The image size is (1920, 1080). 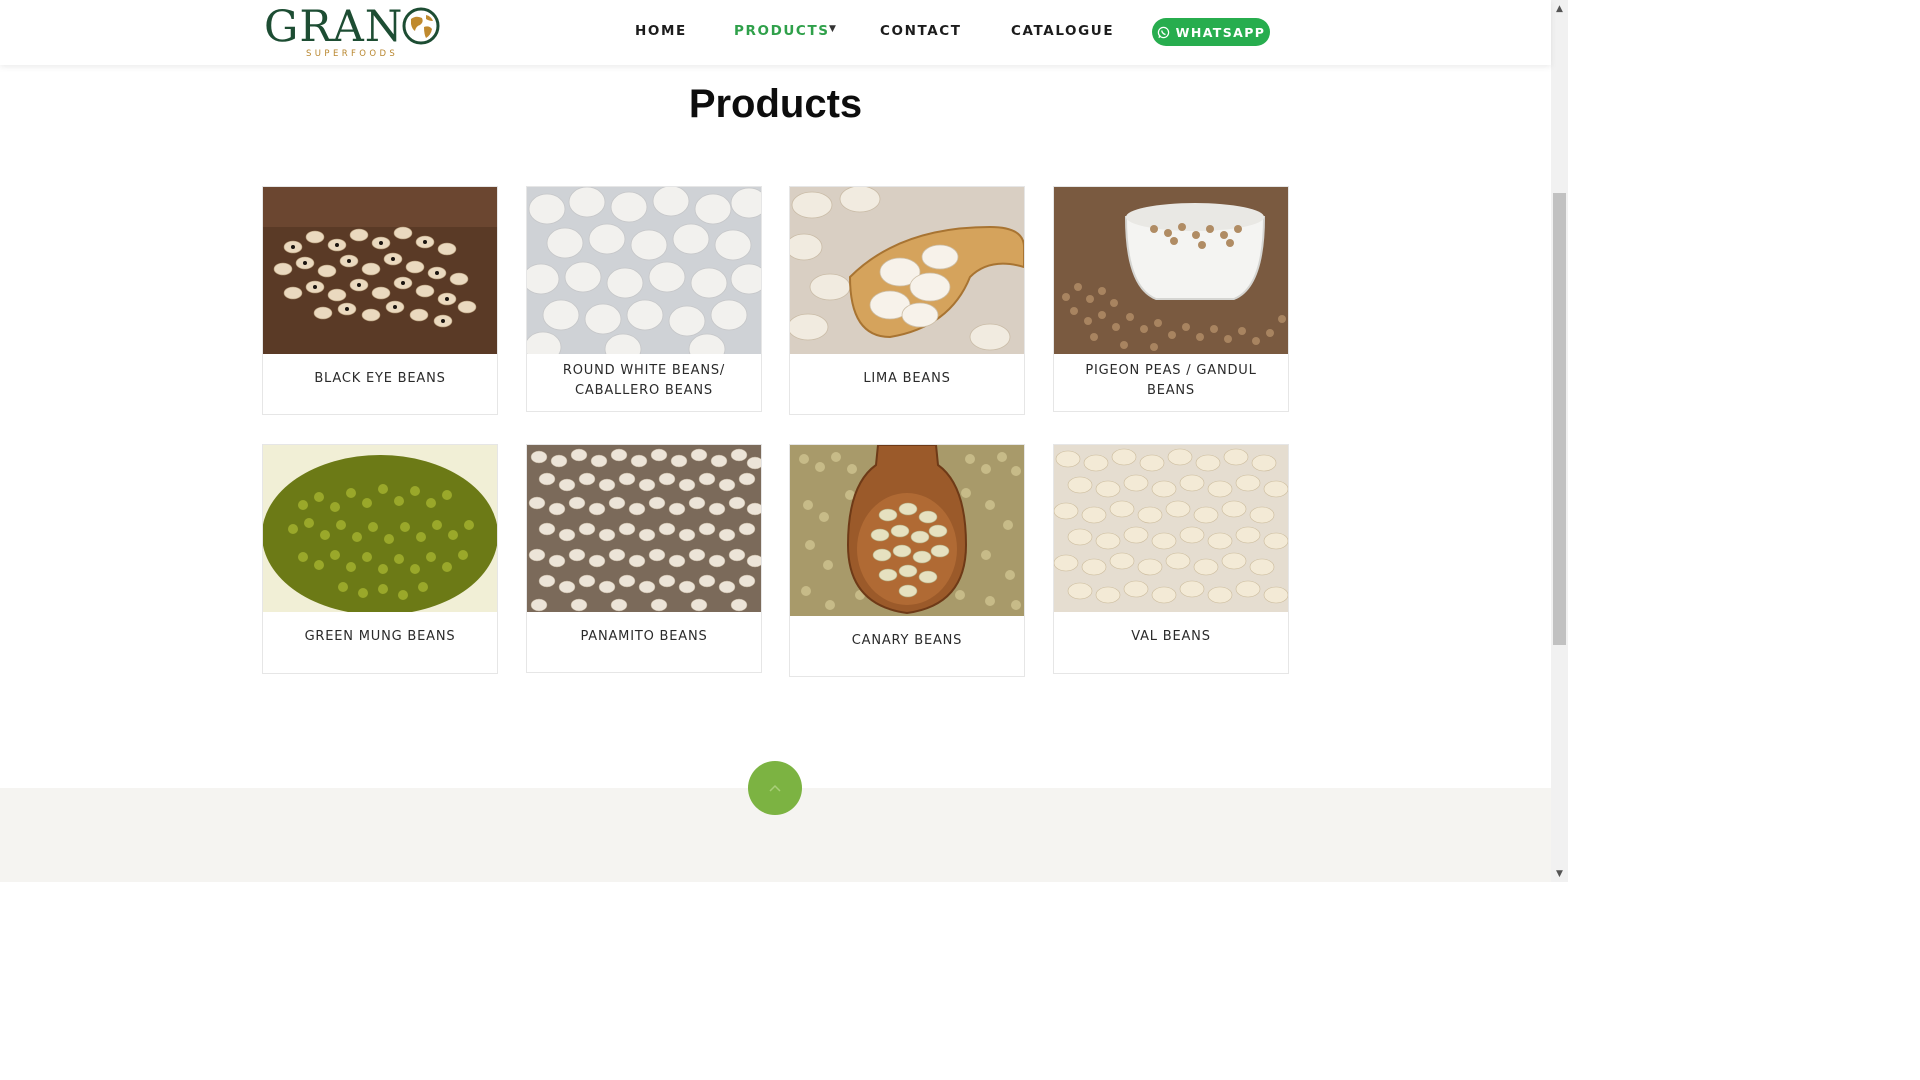 I want to click on product-card-lima-beans: LIMA BEANS, so click(x=907, y=300).